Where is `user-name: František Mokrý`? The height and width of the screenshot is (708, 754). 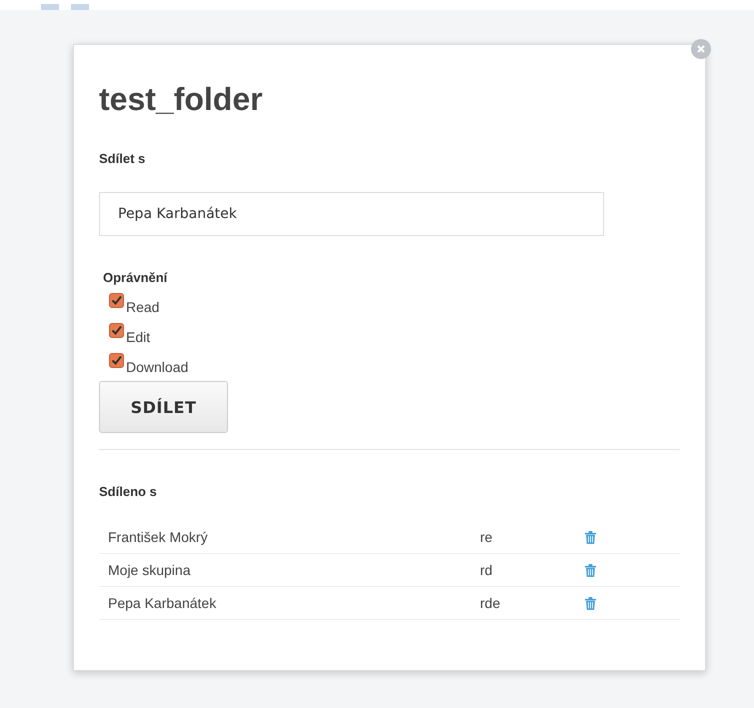
user-name: František Mokrý is located at coordinates (158, 537).